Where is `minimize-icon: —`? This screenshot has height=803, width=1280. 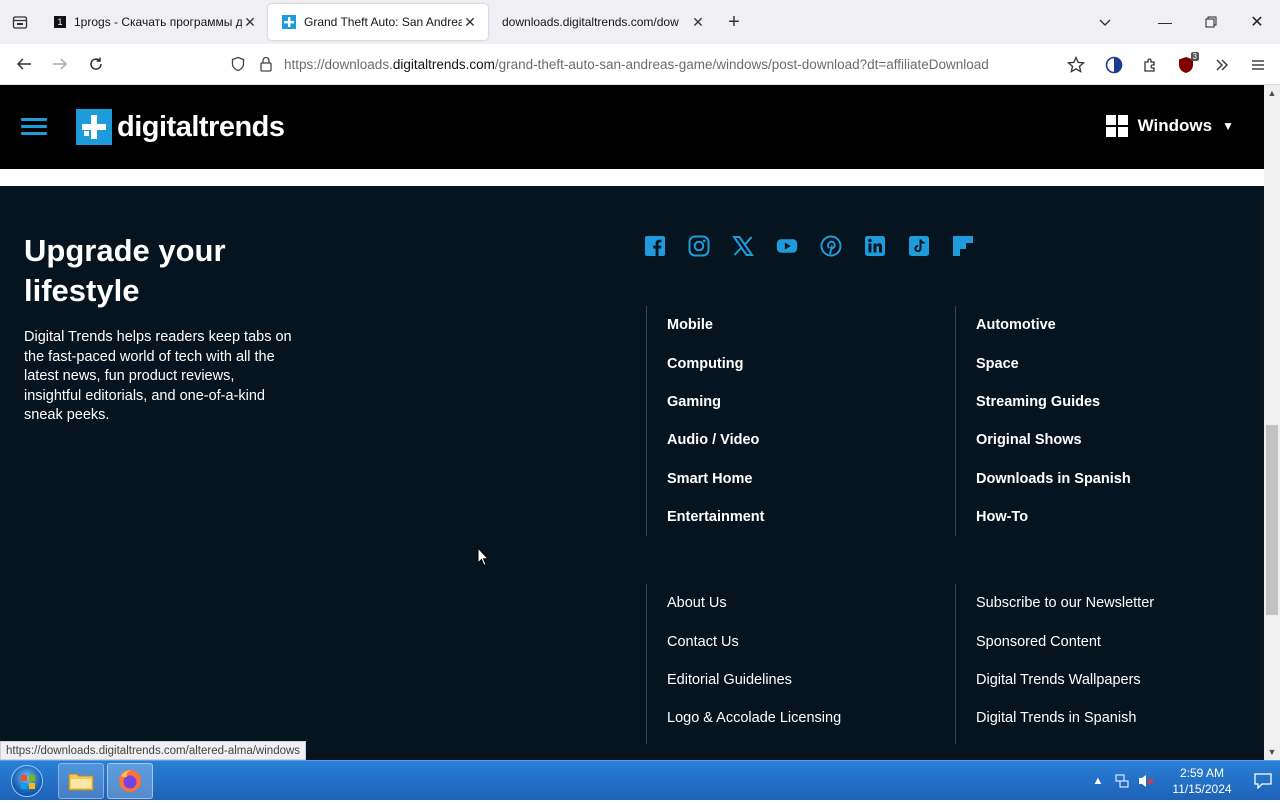 minimize-icon: — is located at coordinates (1165, 22).